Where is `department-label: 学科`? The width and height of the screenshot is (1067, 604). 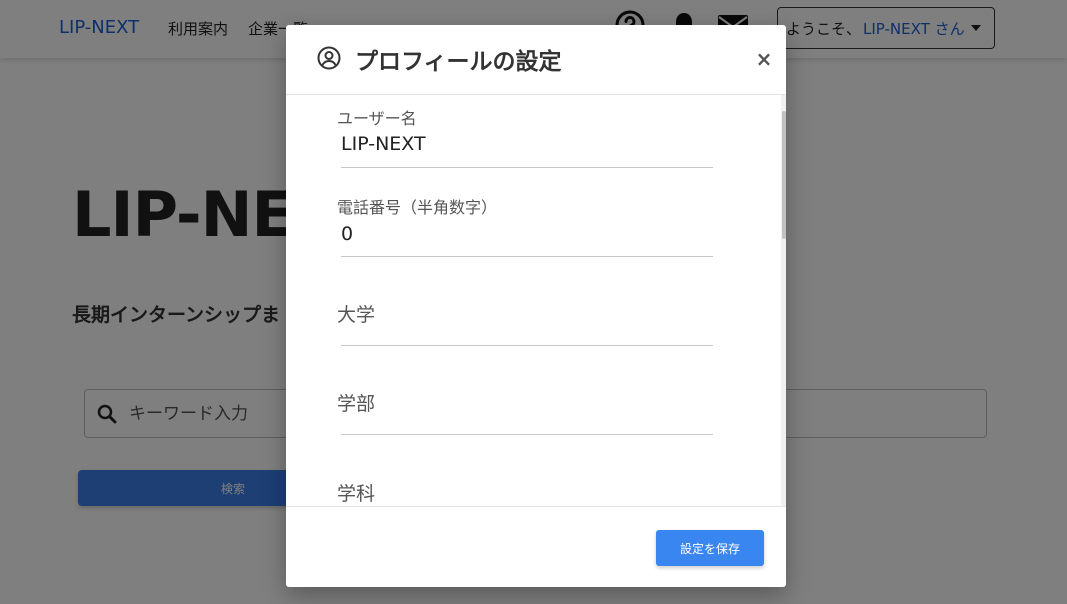 department-label: 学科 is located at coordinates (356, 494).